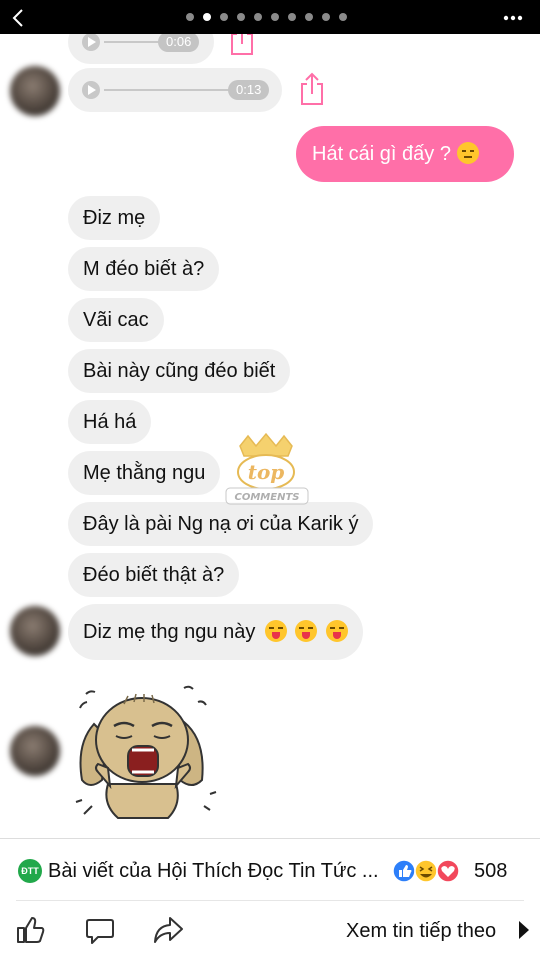 Image resolution: width=540 pixels, height=960 pixels. What do you see at coordinates (524, 930) in the screenshot?
I see `next-arrow-icon` at bounding box center [524, 930].